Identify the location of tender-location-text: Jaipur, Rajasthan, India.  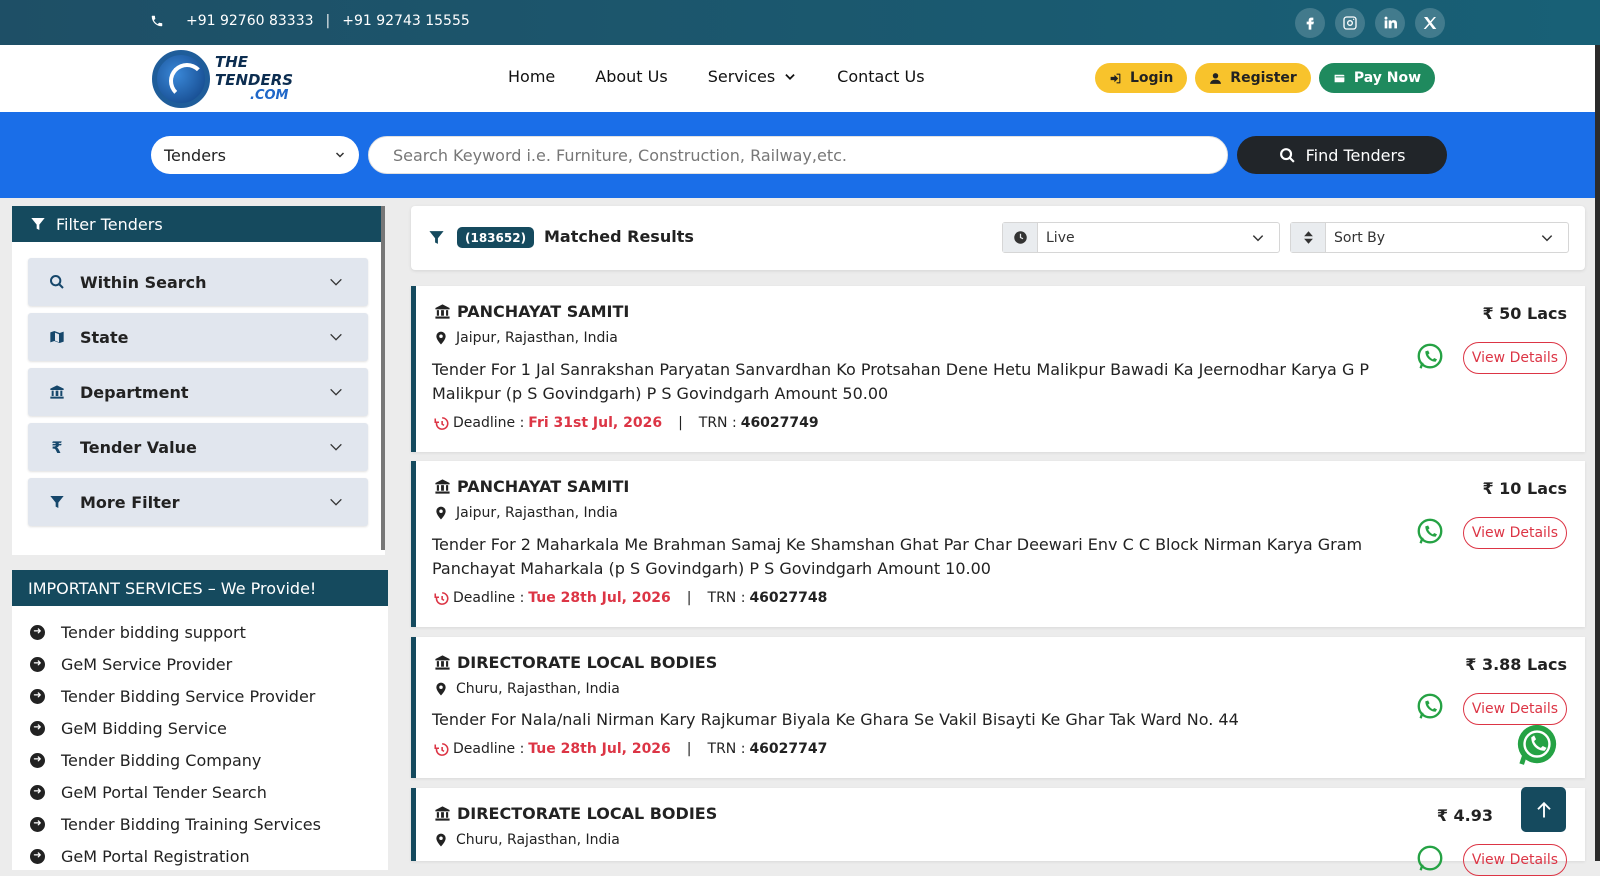
(537, 513).